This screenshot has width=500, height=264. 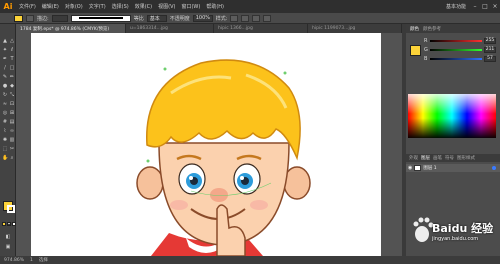 I want to click on selection-tool-icon: ▲, so click(x=5, y=41).